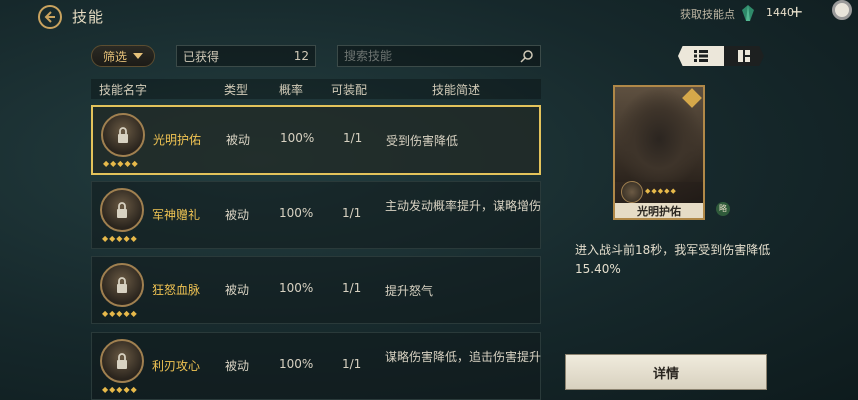 This screenshot has height=400, width=858. I want to click on dropdown-triangle-icon, so click(138, 56).